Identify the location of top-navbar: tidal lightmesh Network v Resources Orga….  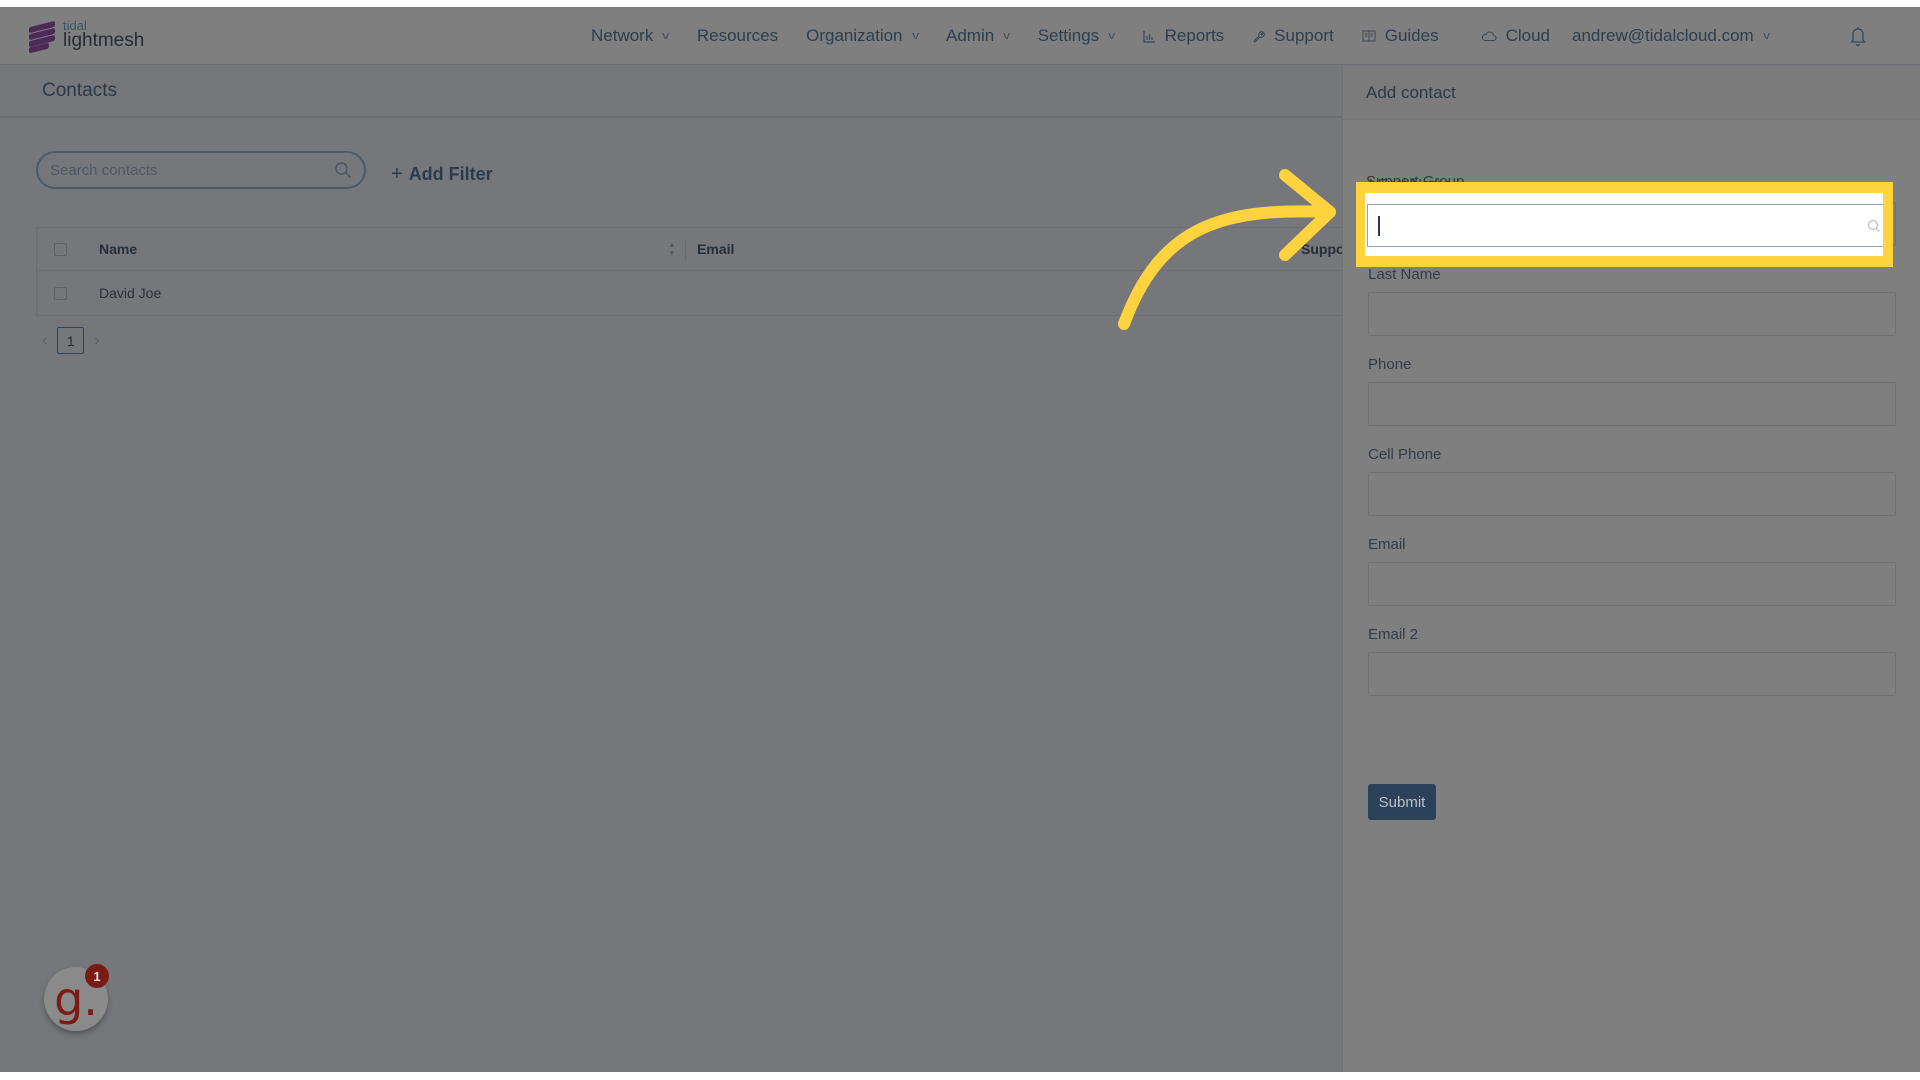
(960, 36).